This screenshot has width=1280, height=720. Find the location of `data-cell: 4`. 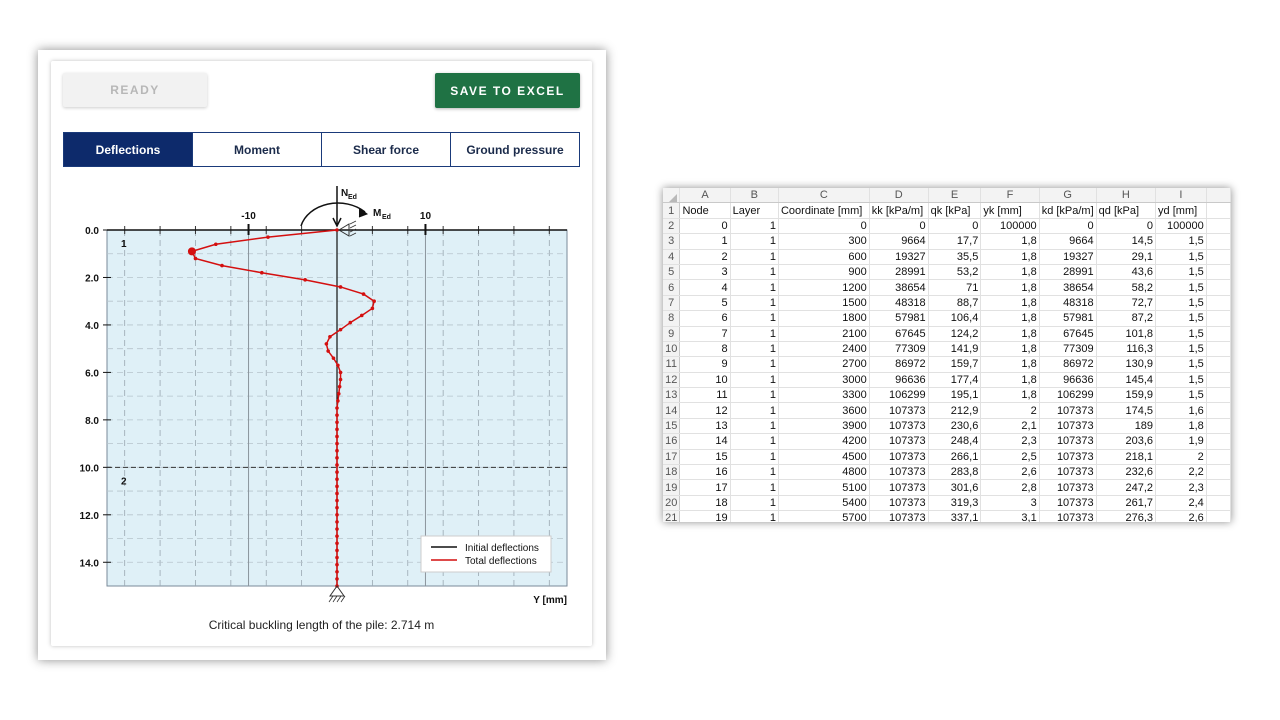

data-cell: 4 is located at coordinates (705, 287).